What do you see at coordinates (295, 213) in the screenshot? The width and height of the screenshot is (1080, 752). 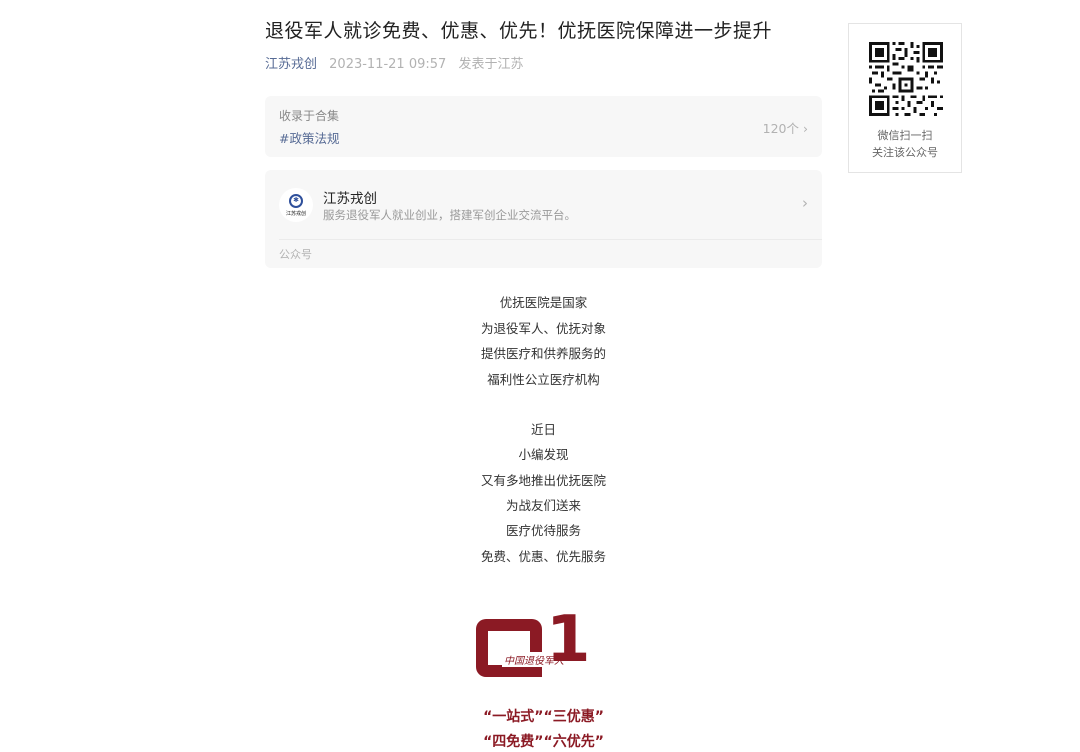 I see `avatar-label: 江苏戎创` at bounding box center [295, 213].